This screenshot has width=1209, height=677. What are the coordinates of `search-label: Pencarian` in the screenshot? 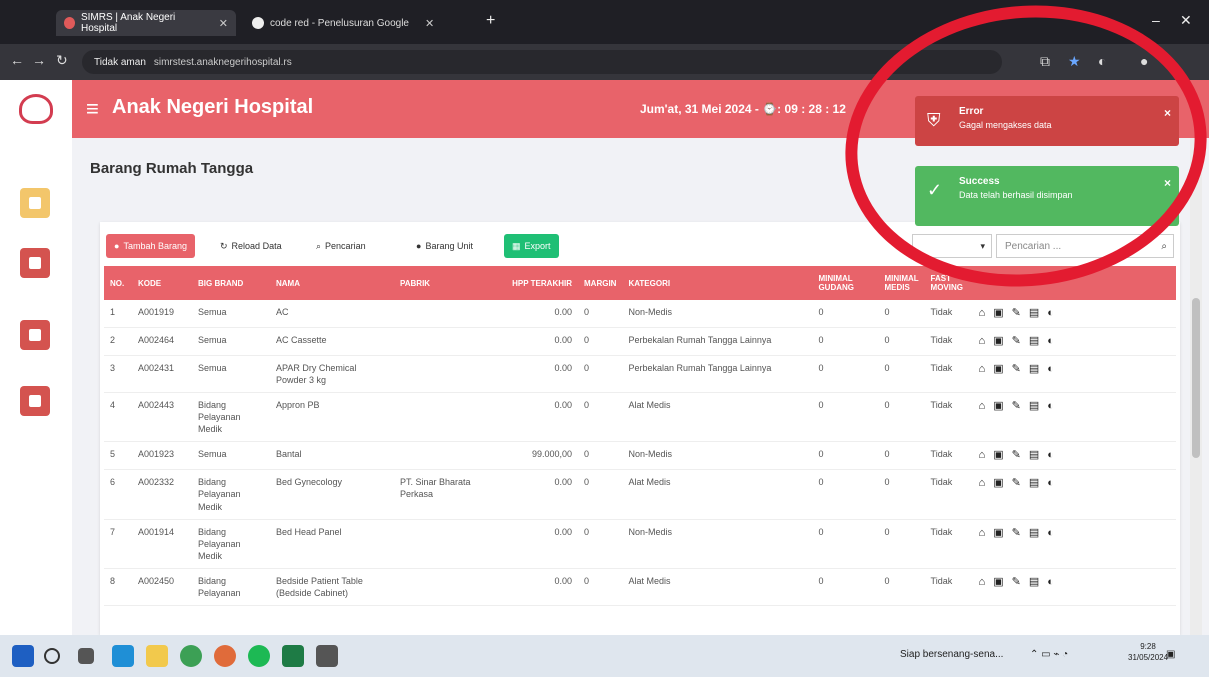 It's located at (345, 246).